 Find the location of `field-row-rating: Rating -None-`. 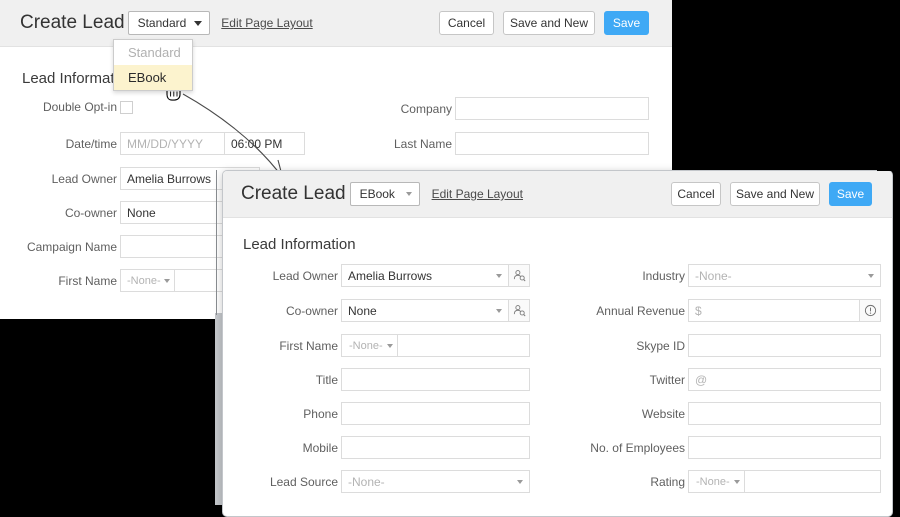

field-row-rating: Rating -None- is located at coordinates (727, 481).